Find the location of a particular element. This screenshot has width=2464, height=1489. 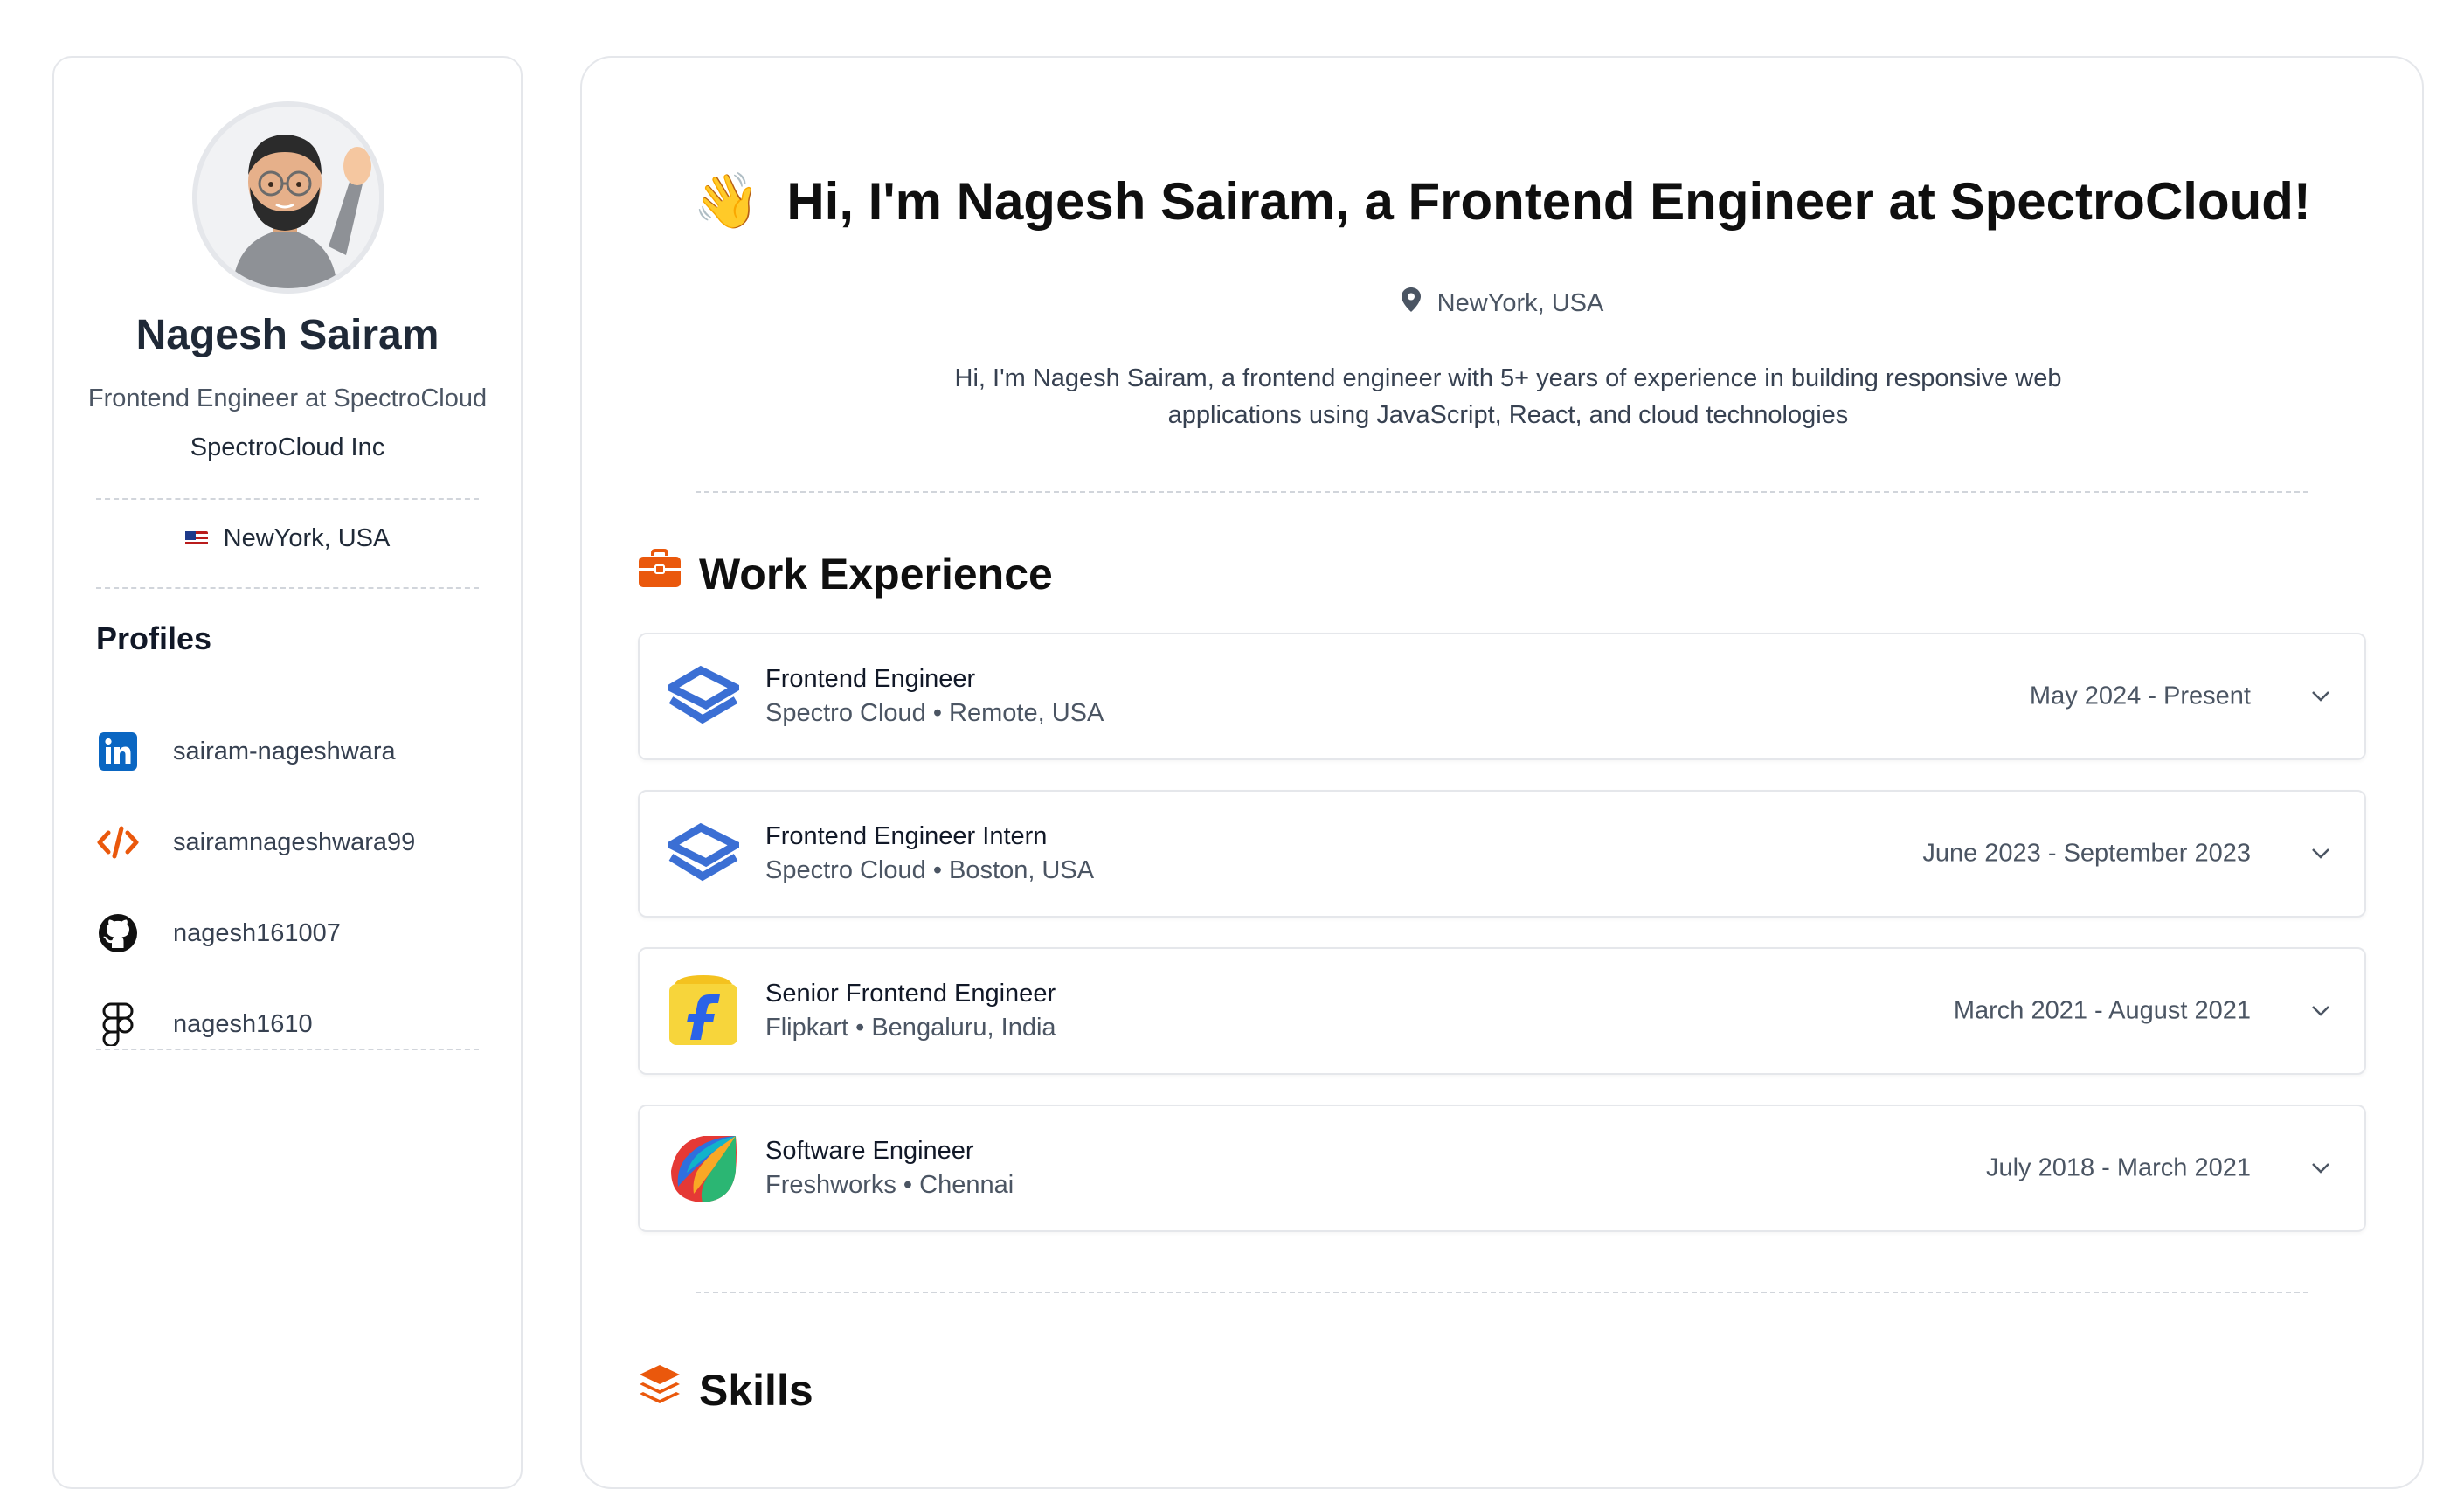

job-title: Frontend Engineer Intern is located at coordinates (906, 836).